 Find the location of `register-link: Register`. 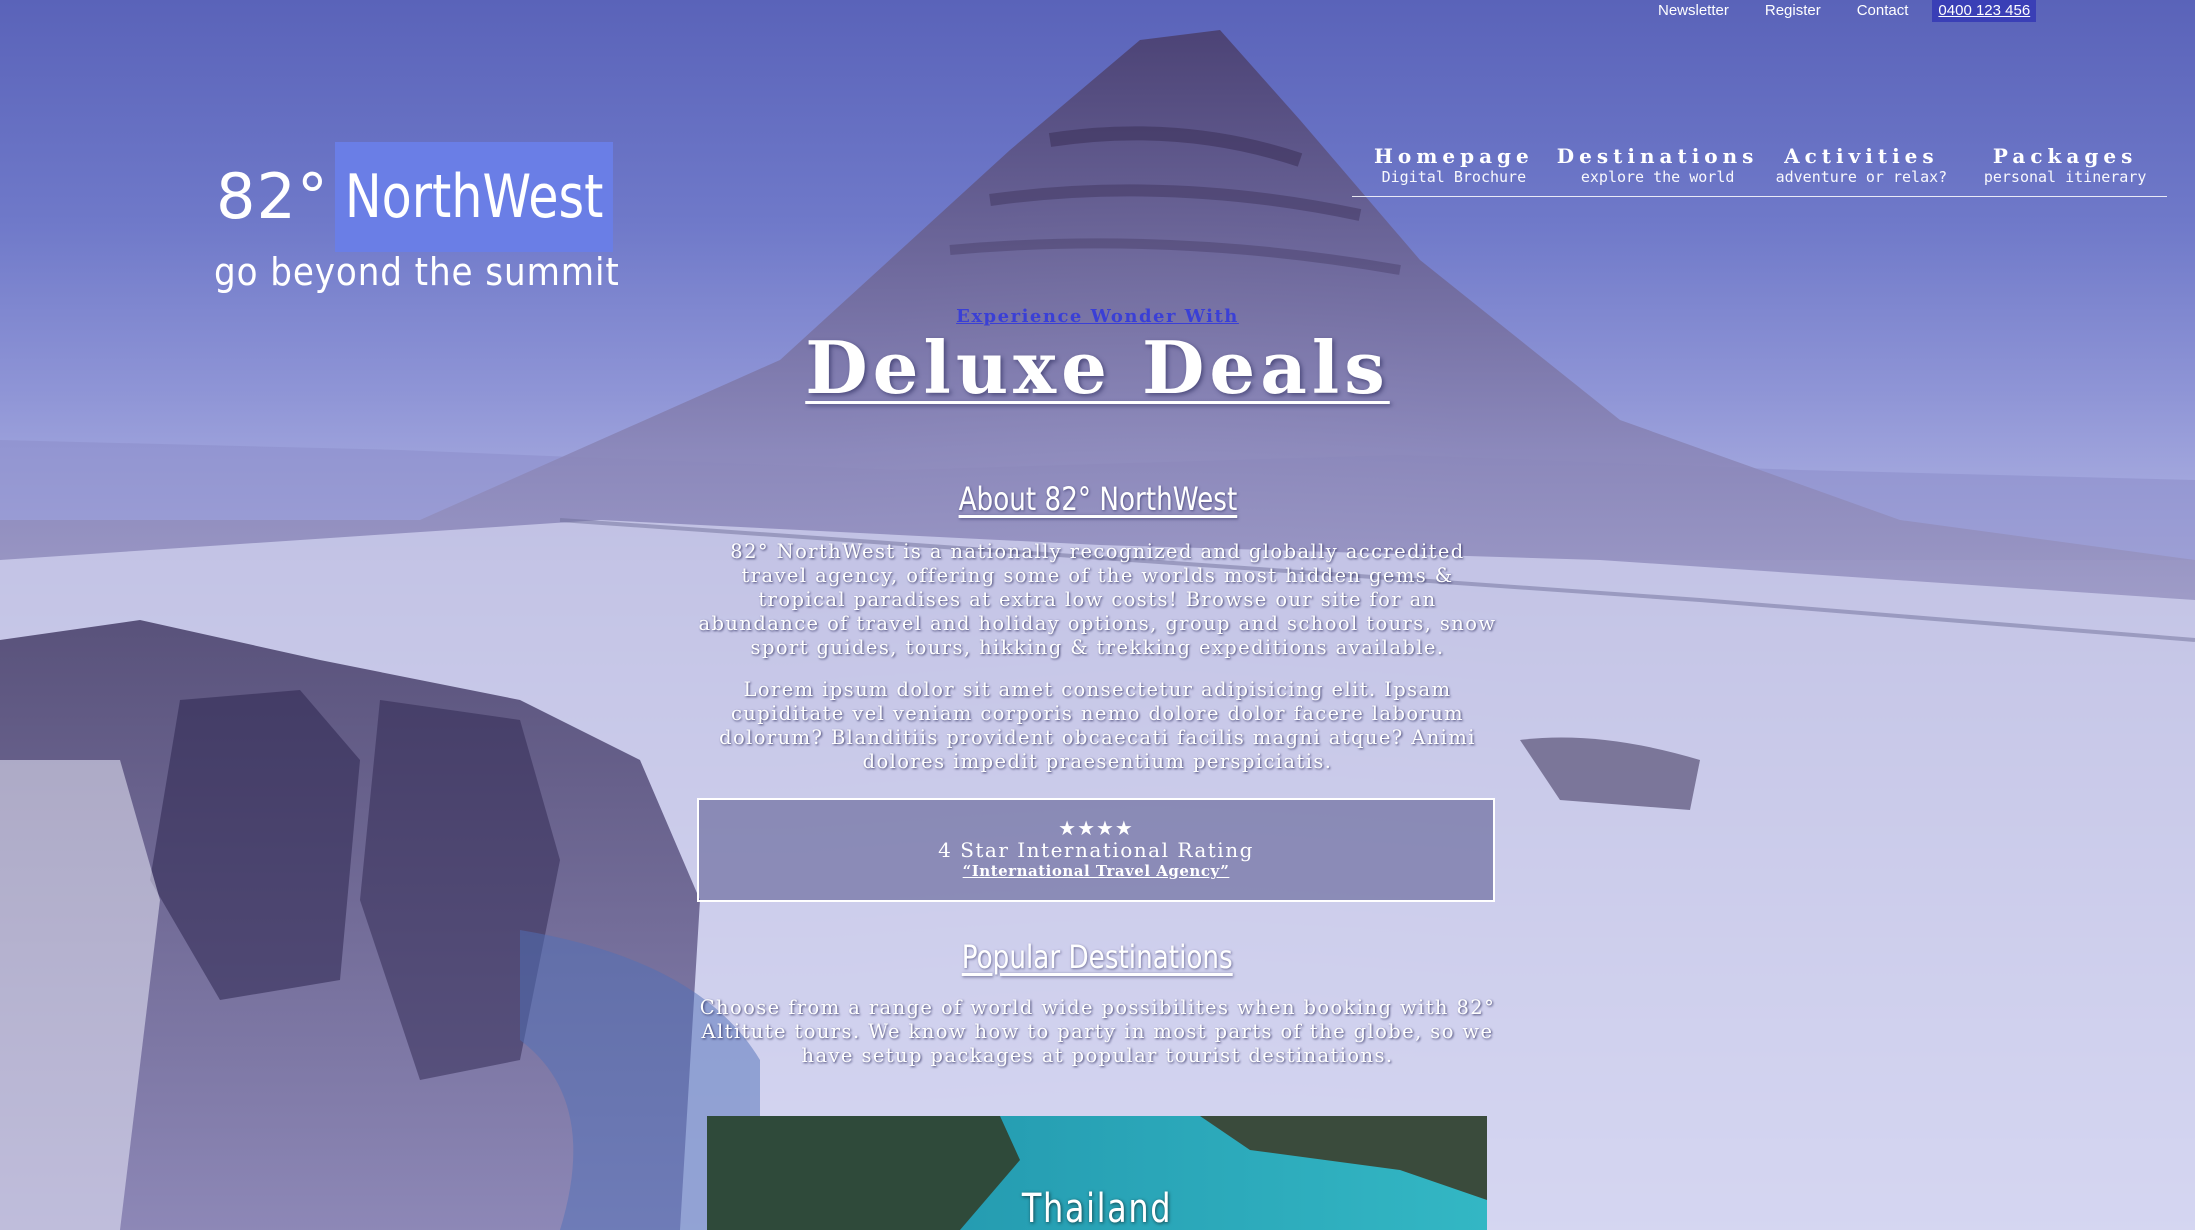

register-link: Register is located at coordinates (1793, 11).